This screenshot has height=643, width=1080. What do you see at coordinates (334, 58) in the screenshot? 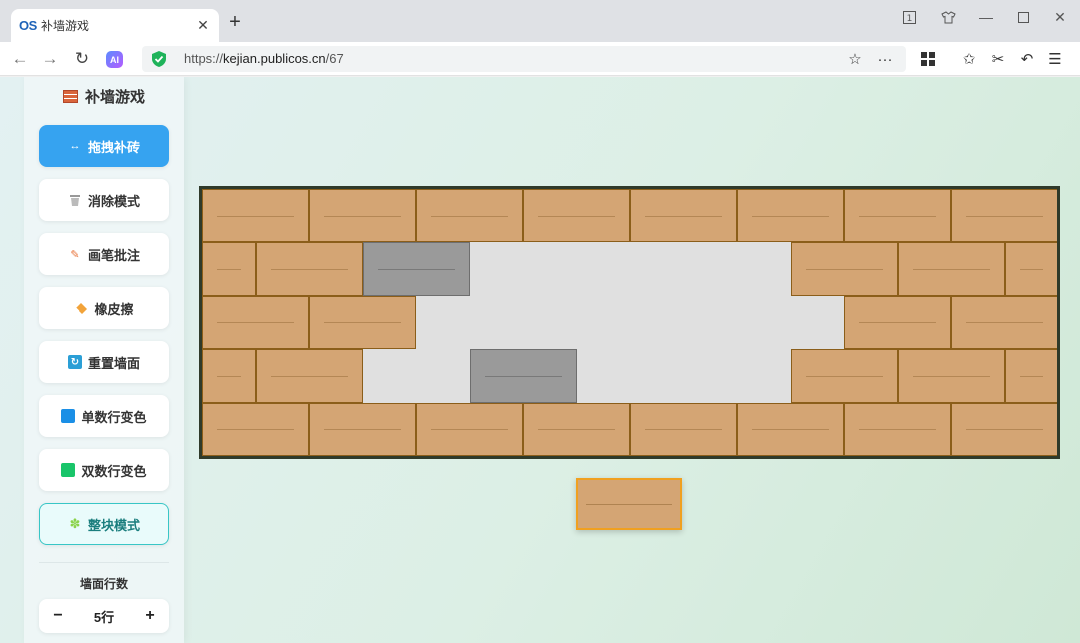
I see `url-path: /67` at bounding box center [334, 58].